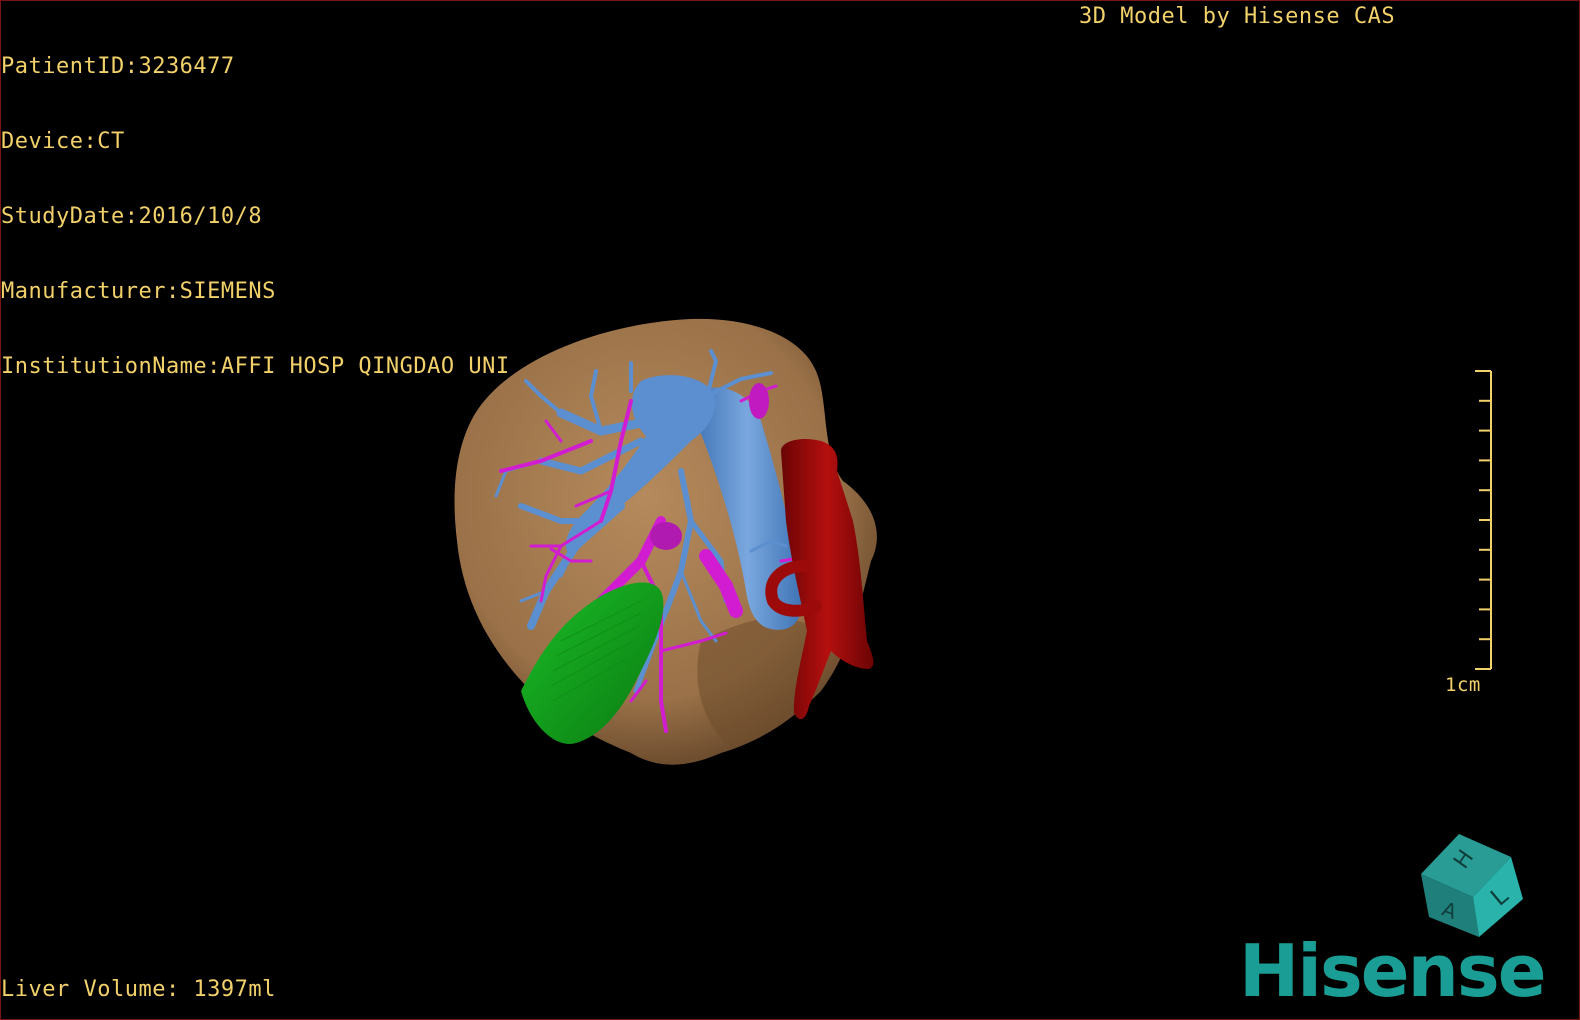 Image resolution: width=1580 pixels, height=1020 pixels. Describe the element at coordinates (1463, 685) in the screenshot. I see `scale-bar-label: 1cm` at that location.